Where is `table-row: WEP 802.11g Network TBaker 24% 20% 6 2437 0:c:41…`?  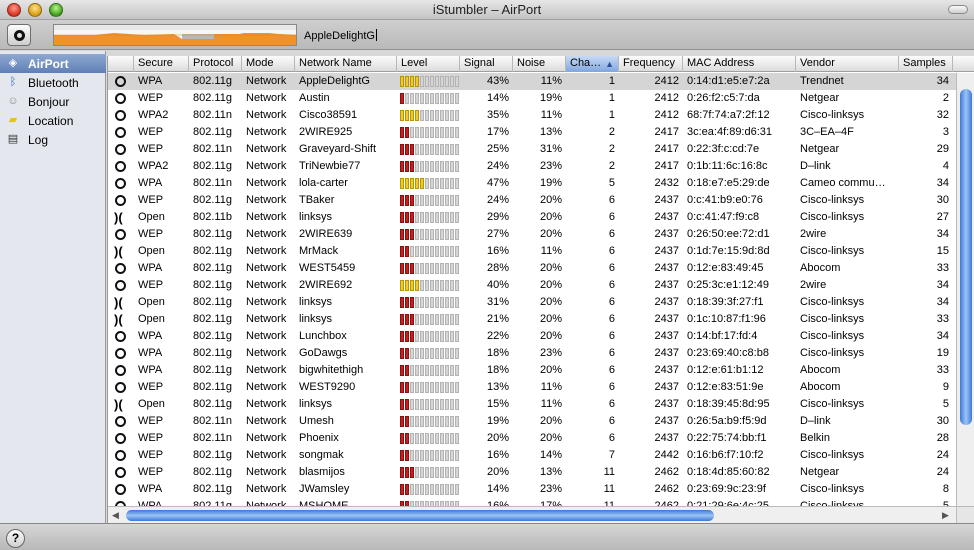
table-row: WEP 802.11g Network TBaker 24% 20% 6 2437 0:c:41… is located at coordinates (532, 200).